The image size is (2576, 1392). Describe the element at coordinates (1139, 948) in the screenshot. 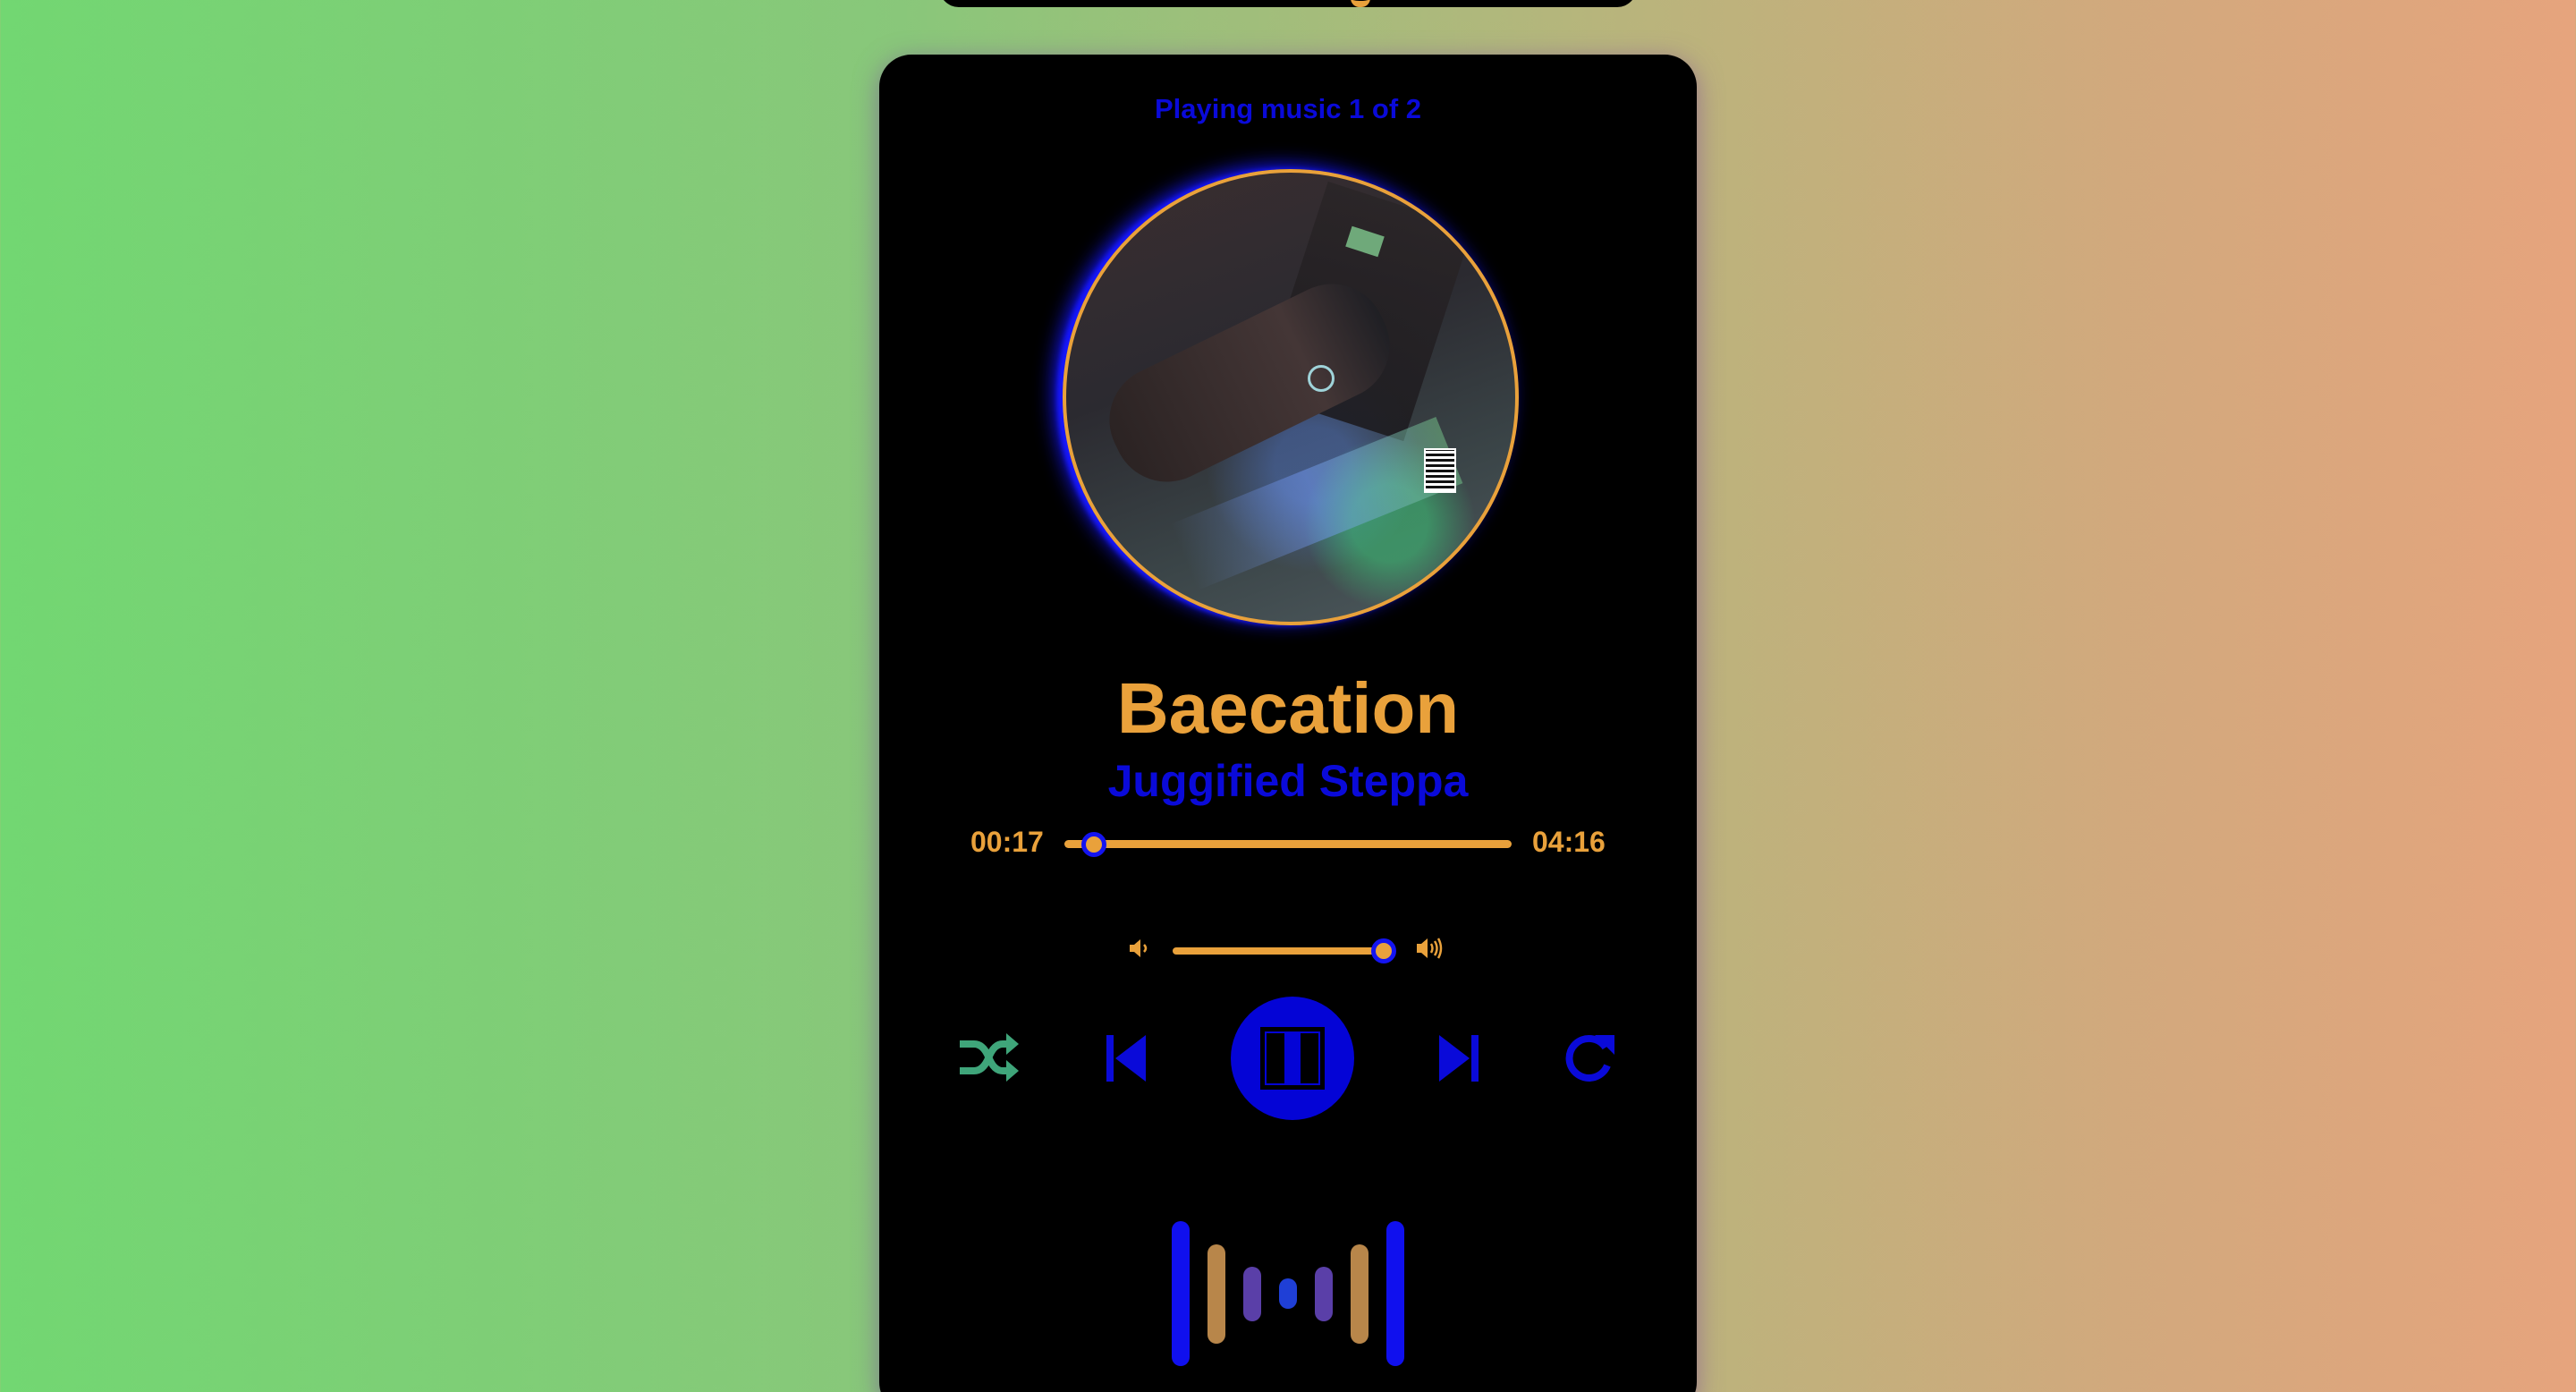

I see `volume-low-icon` at that location.